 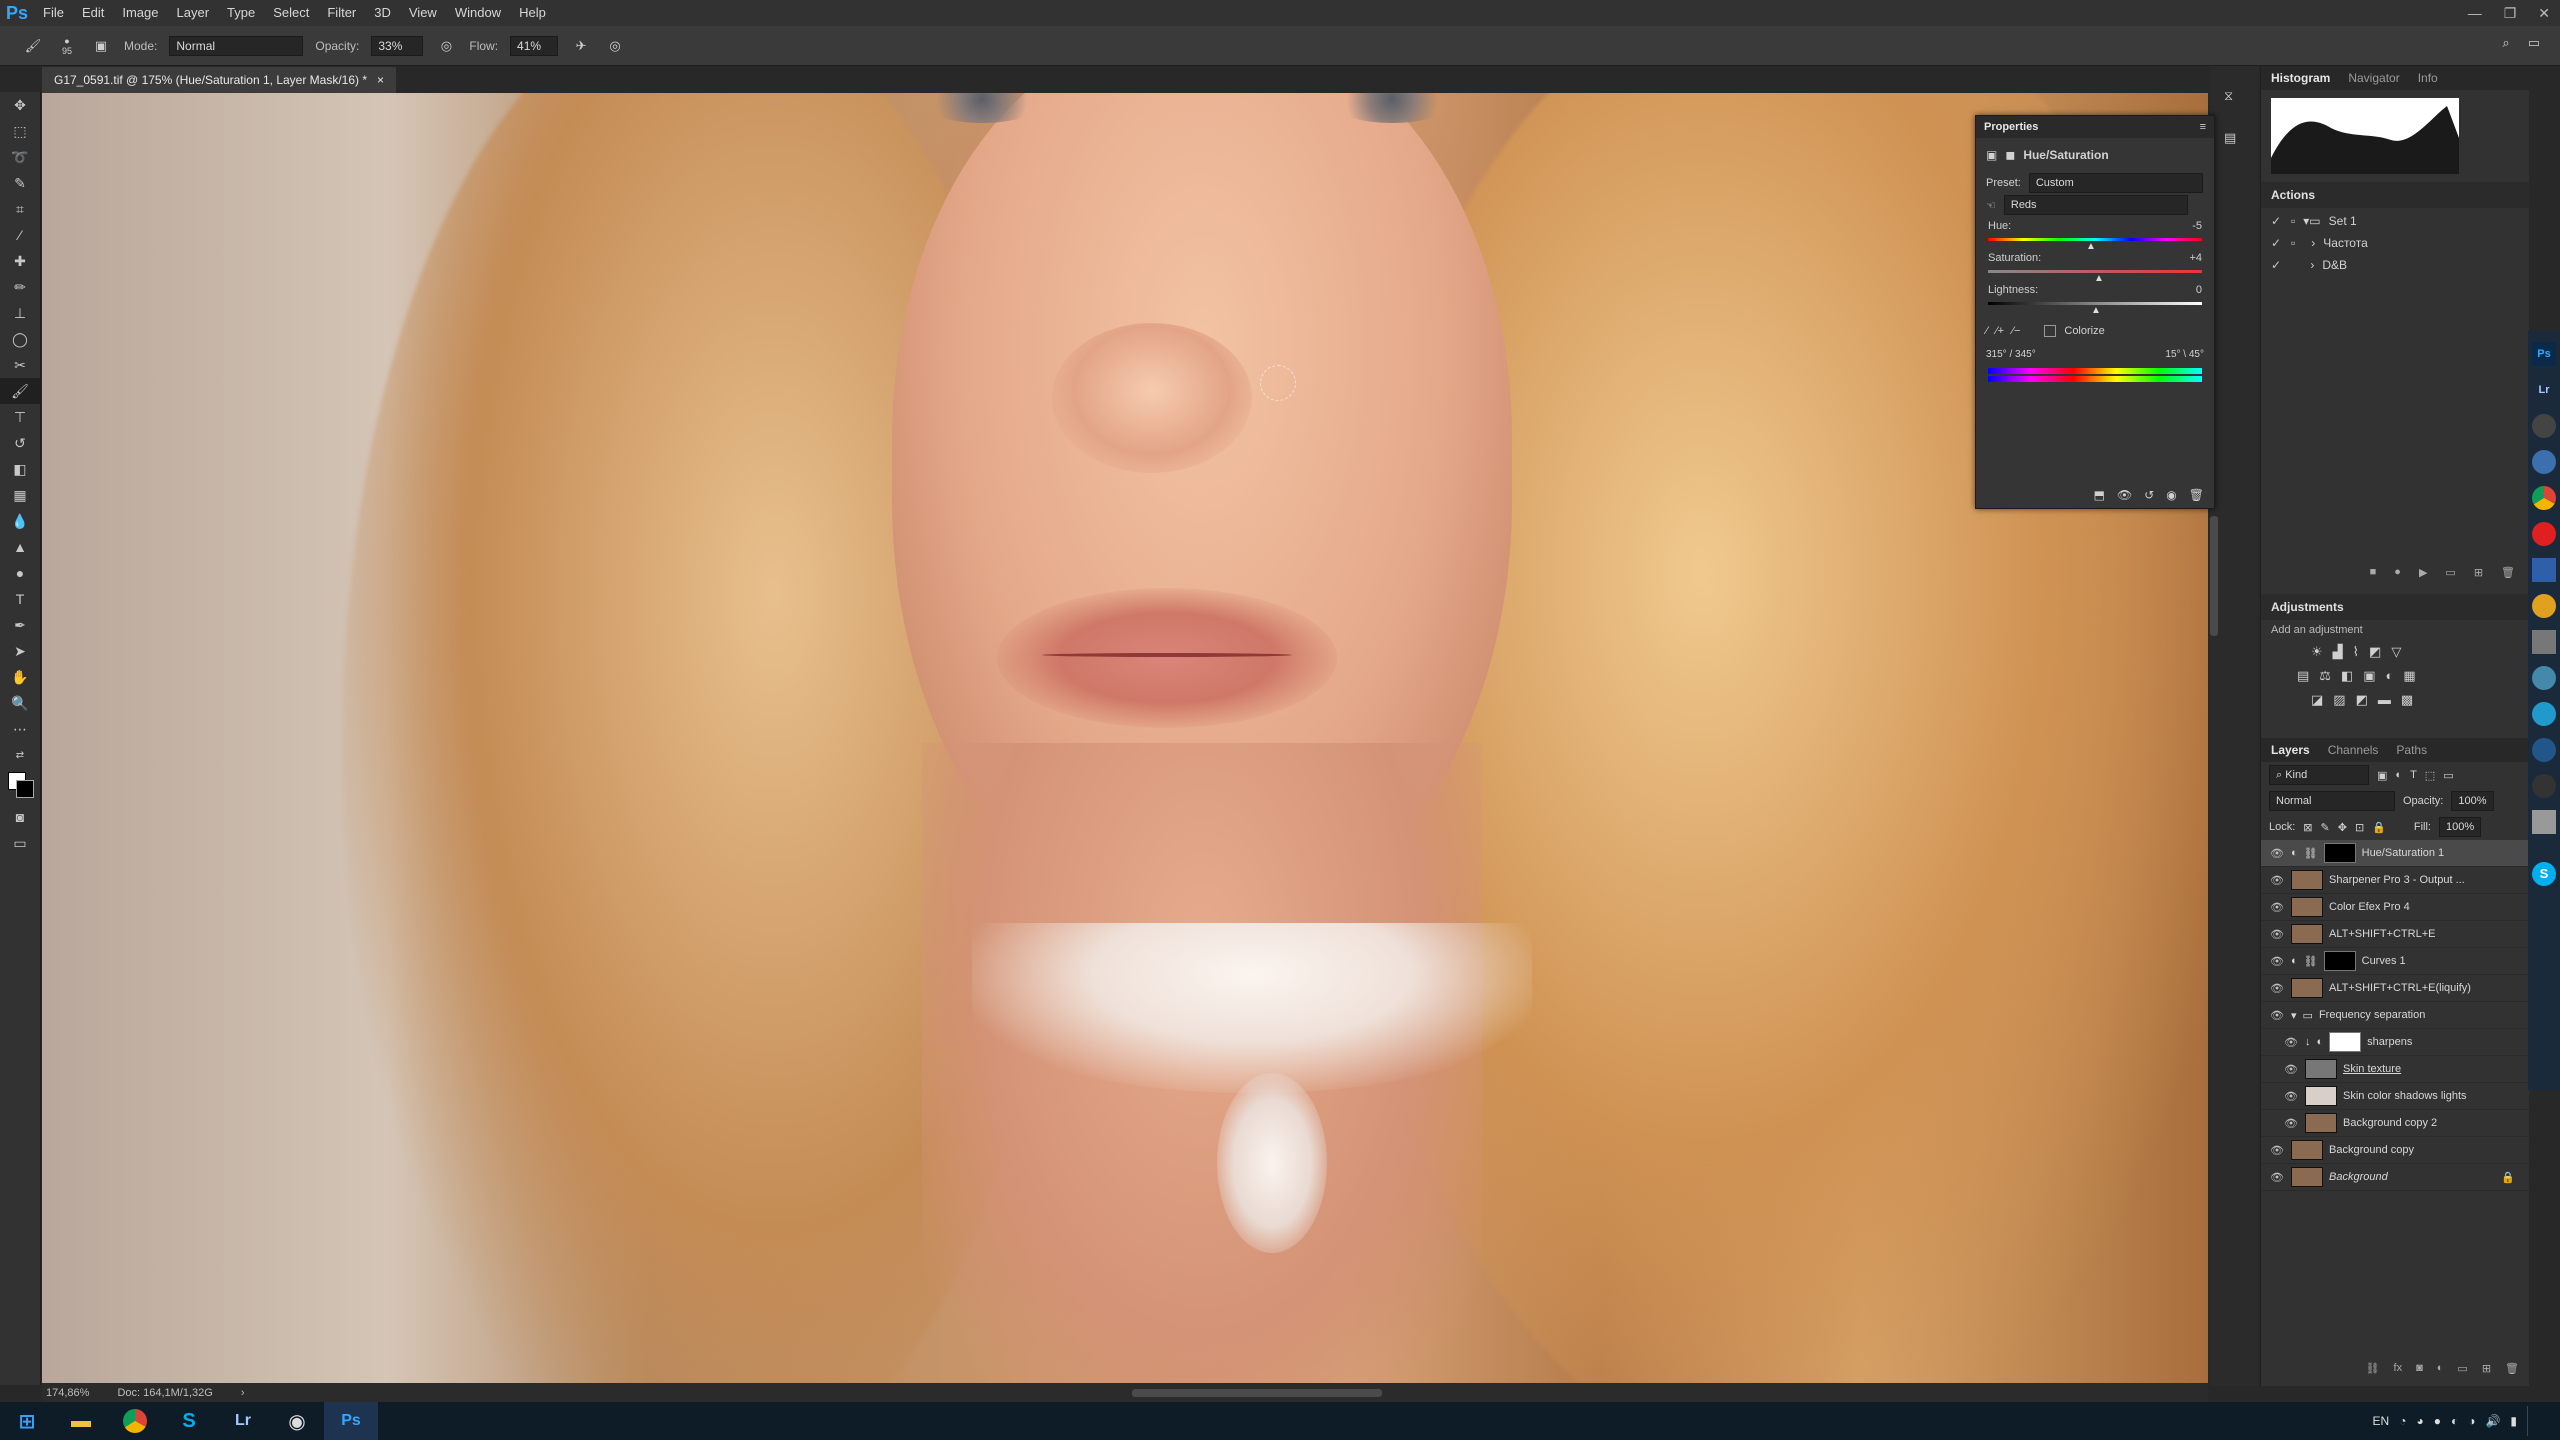 I want to click on levels-icon: ▟, so click(x=2338, y=652).